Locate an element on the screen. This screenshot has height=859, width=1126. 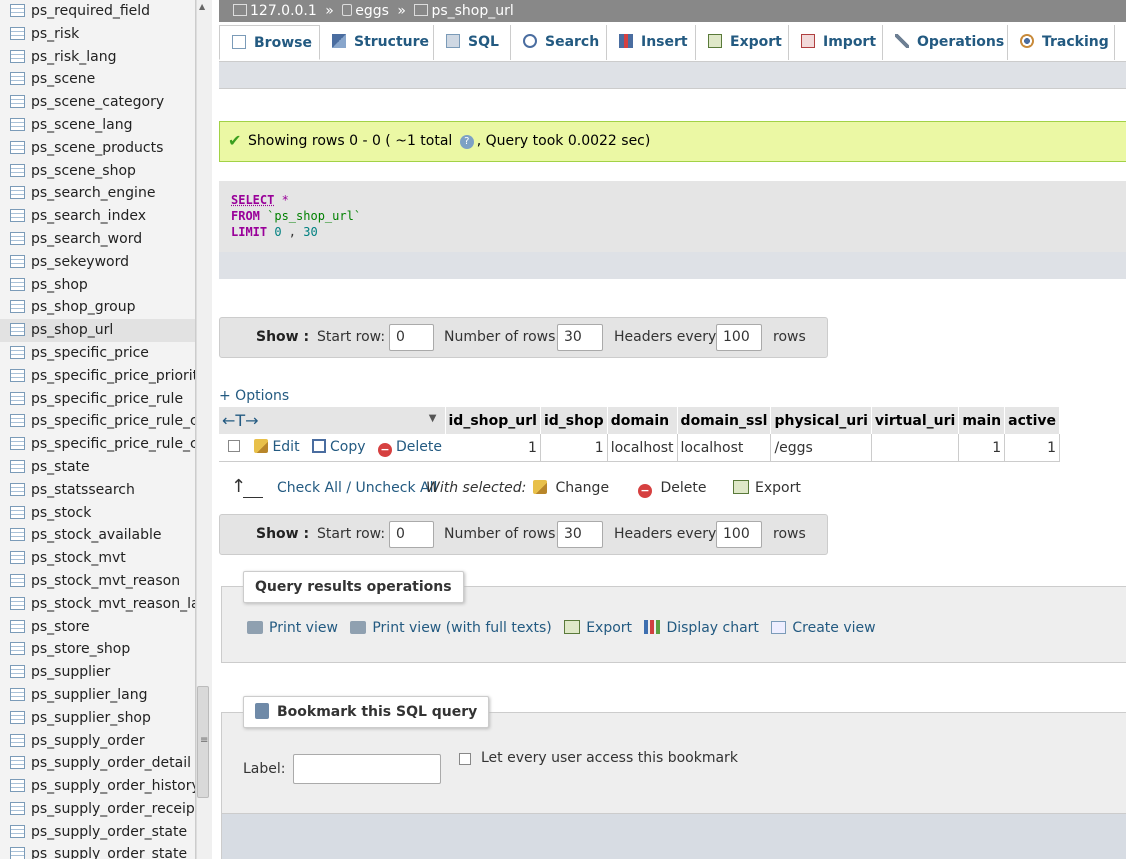
column-header: virtual_uri is located at coordinates (915, 420).